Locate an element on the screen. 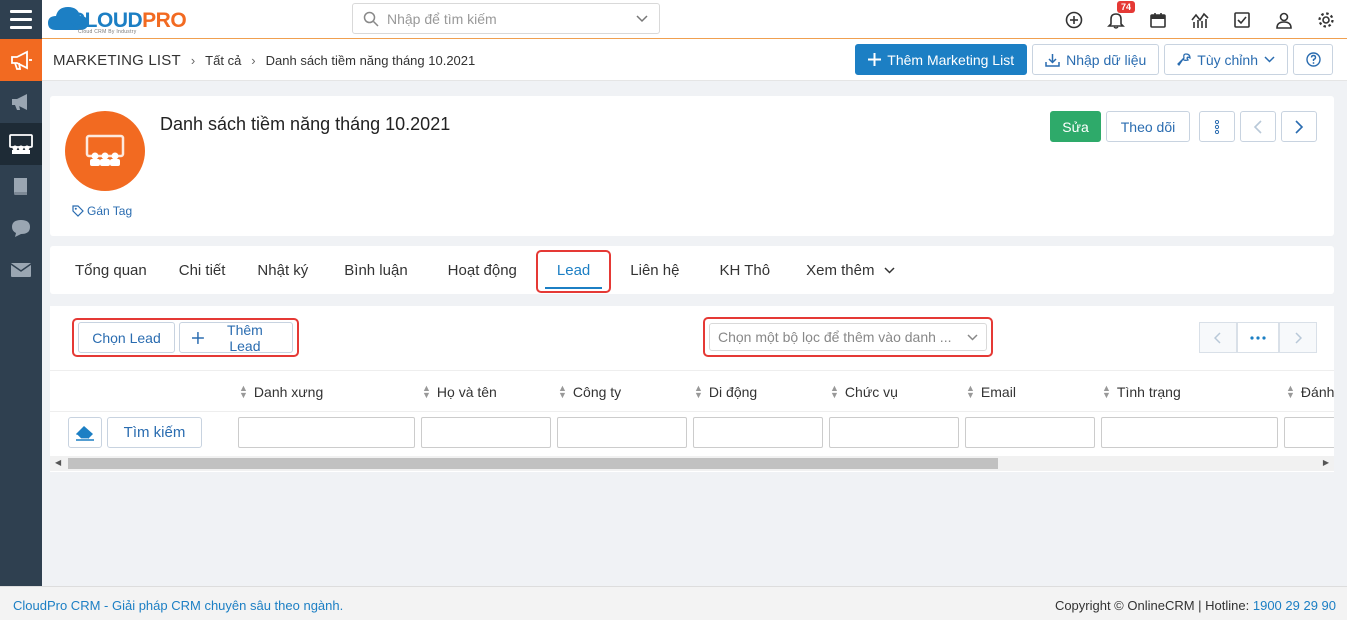  record-avatar is located at coordinates (105, 151).